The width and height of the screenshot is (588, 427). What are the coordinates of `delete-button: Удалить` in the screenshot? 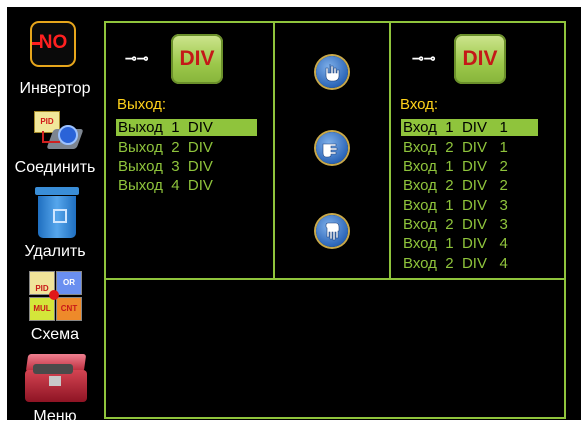 It's located at (55, 226).